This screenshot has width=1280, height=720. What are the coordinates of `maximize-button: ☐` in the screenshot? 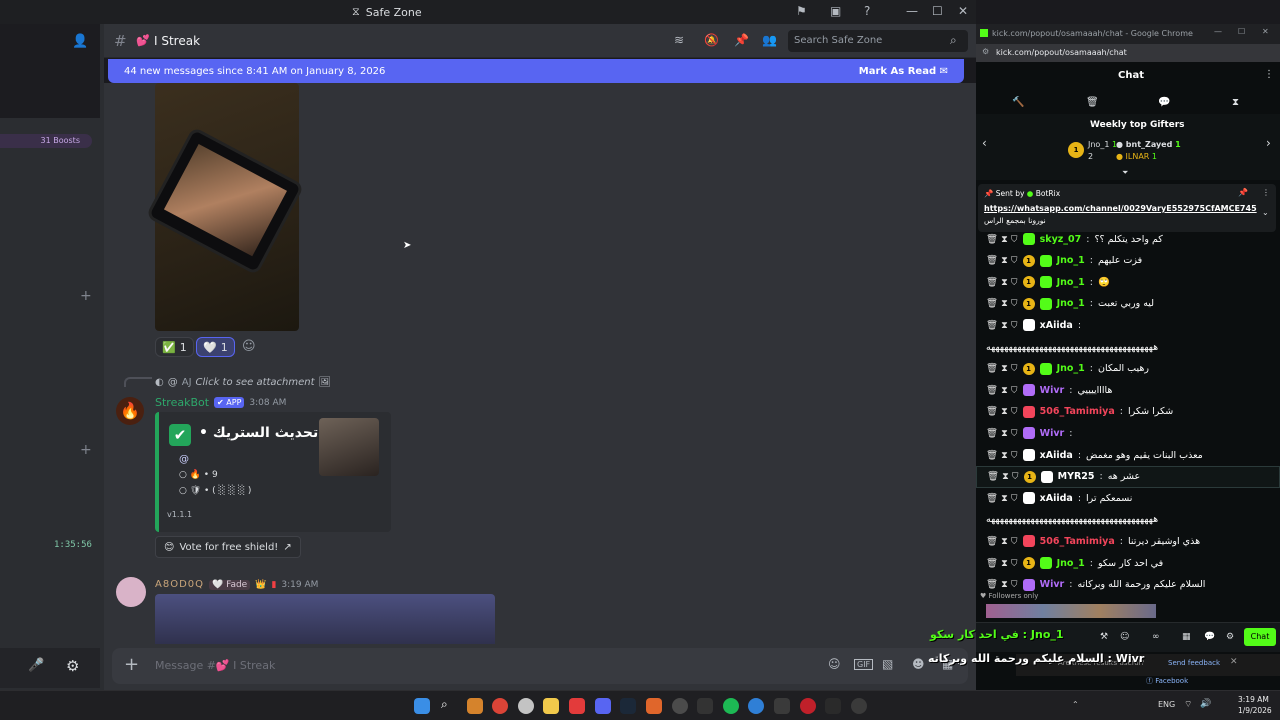 It's located at (937, 11).